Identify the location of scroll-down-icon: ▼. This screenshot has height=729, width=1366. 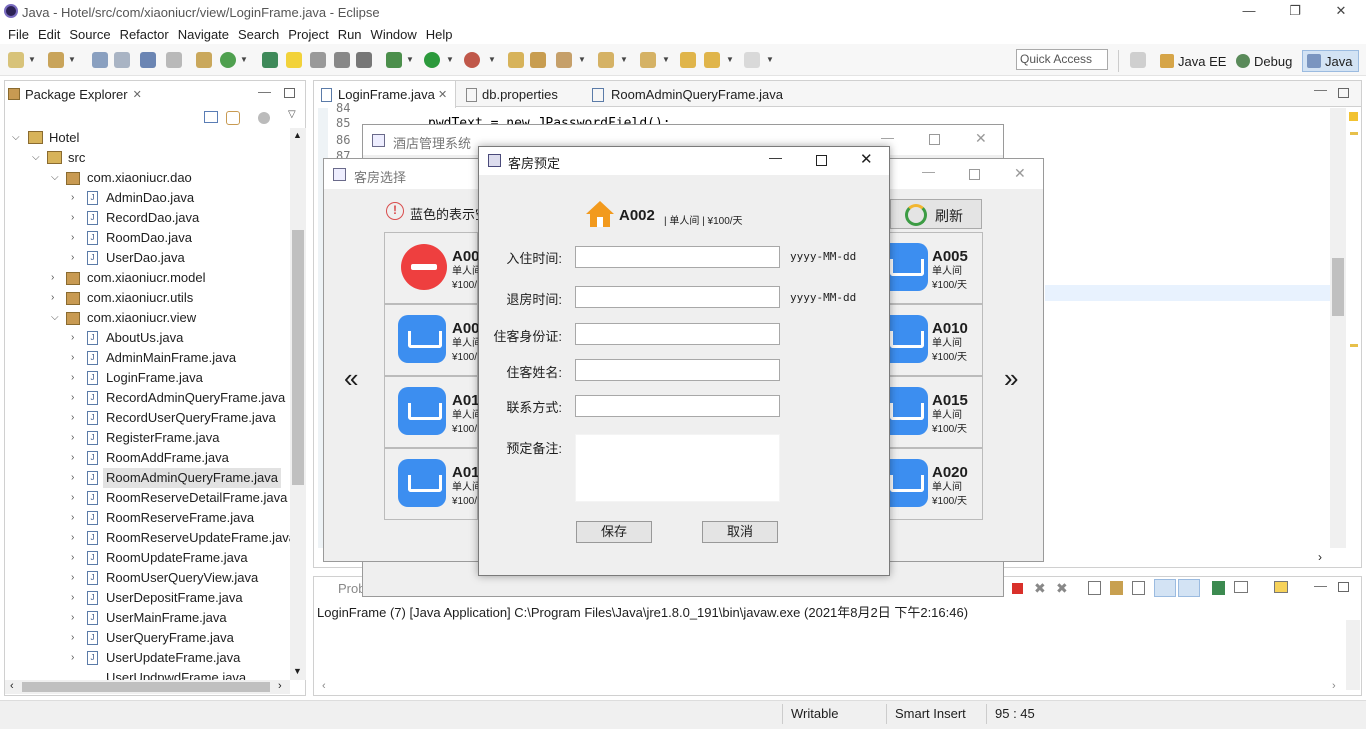
(297, 671).